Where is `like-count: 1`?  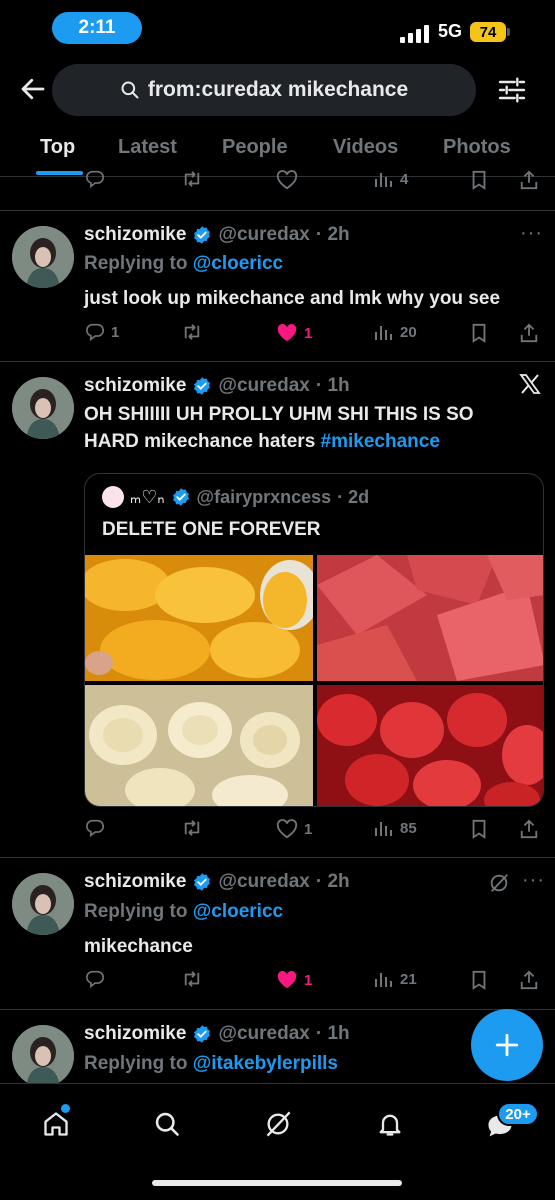
like-count: 1 is located at coordinates (308, 980).